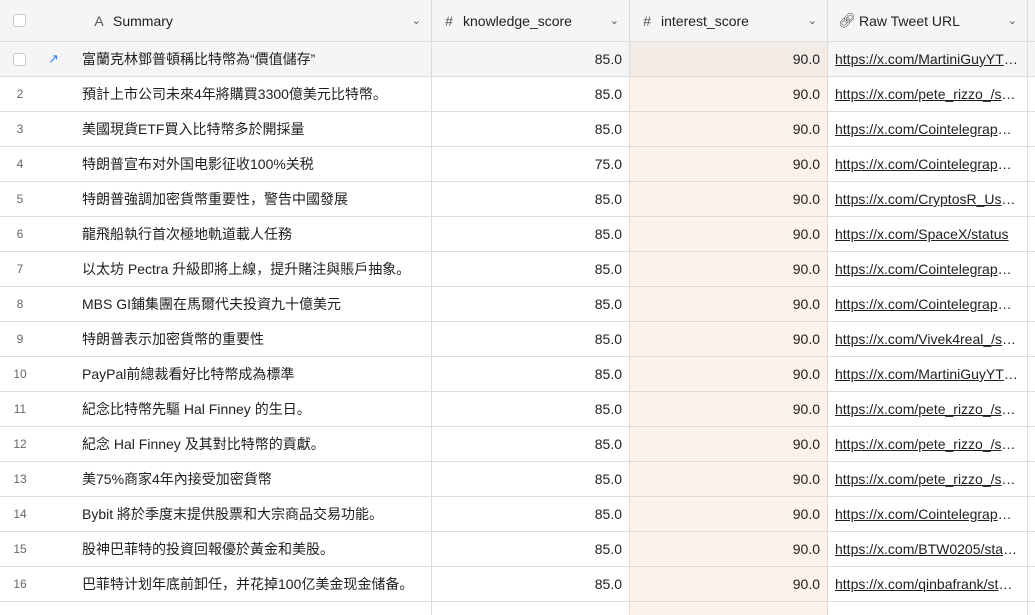 The width and height of the screenshot is (1035, 615). I want to click on interest-score-cell, so click(729, 608).